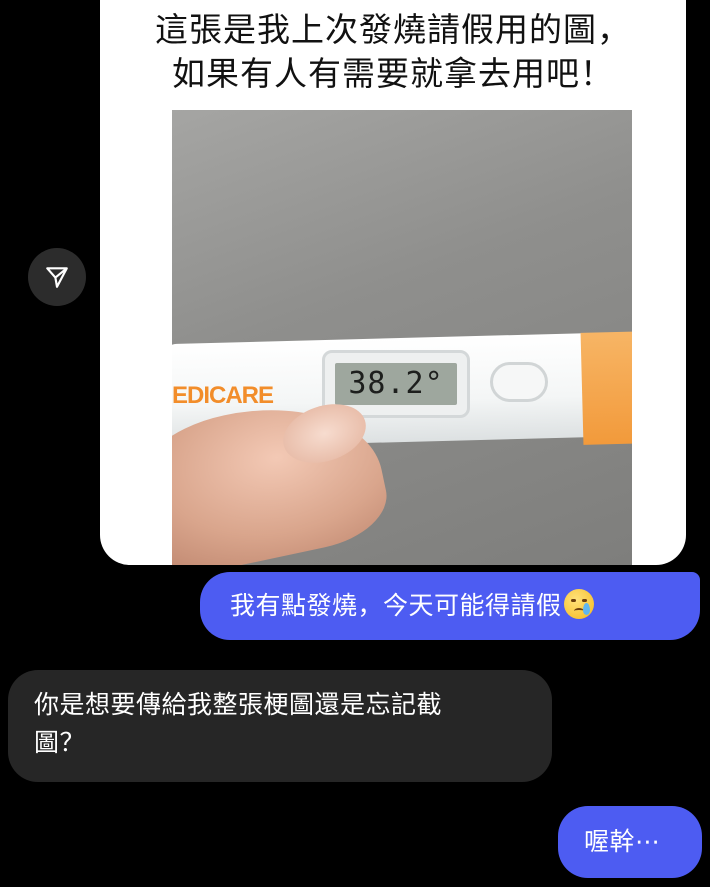 Image resolution: width=710 pixels, height=887 pixels. I want to click on thermometer-reading: 38.2°, so click(396, 384).